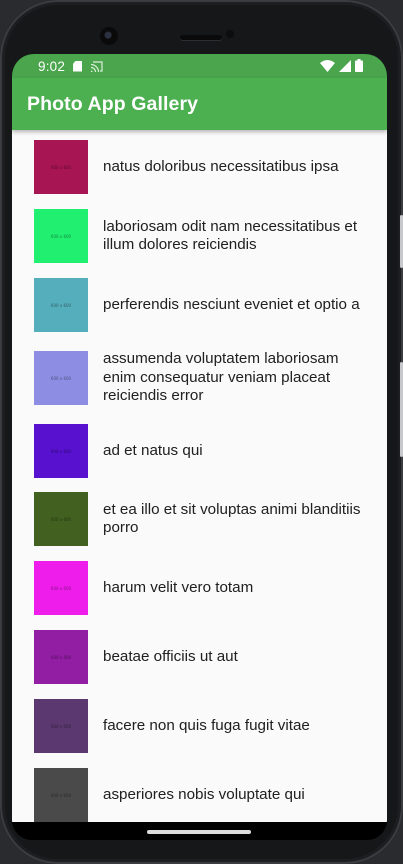  What do you see at coordinates (231, 304) in the screenshot?
I see `photo-title: perferendis nesciunt eveniet et optio a` at bounding box center [231, 304].